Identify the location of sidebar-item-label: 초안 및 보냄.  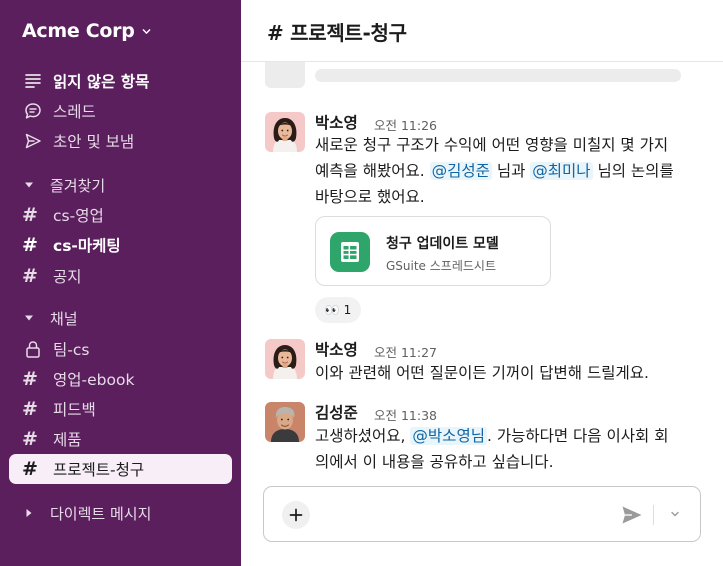
(94, 142).